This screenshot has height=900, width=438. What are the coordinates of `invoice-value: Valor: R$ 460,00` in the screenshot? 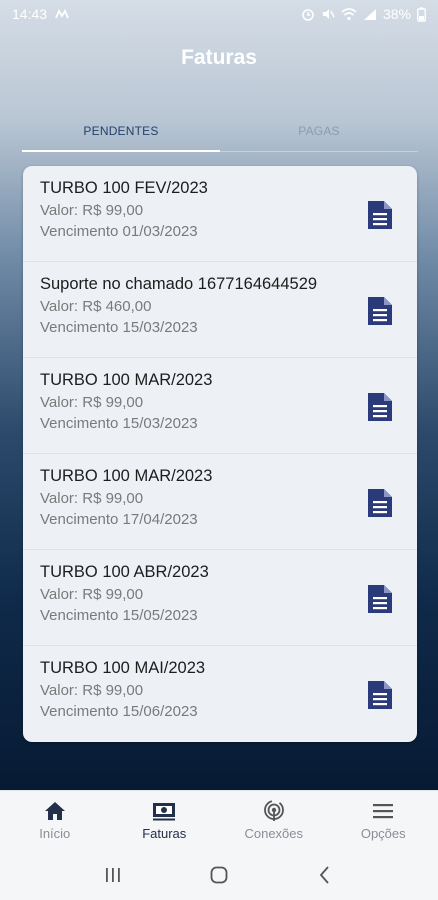 It's located at (96, 306).